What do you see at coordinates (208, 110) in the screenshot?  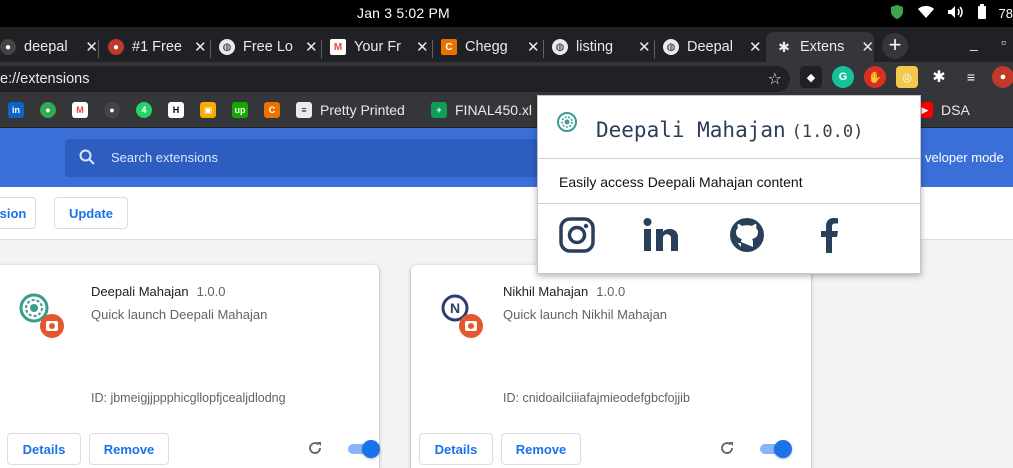 I see `classroom-icon: ▣` at bounding box center [208, 110].